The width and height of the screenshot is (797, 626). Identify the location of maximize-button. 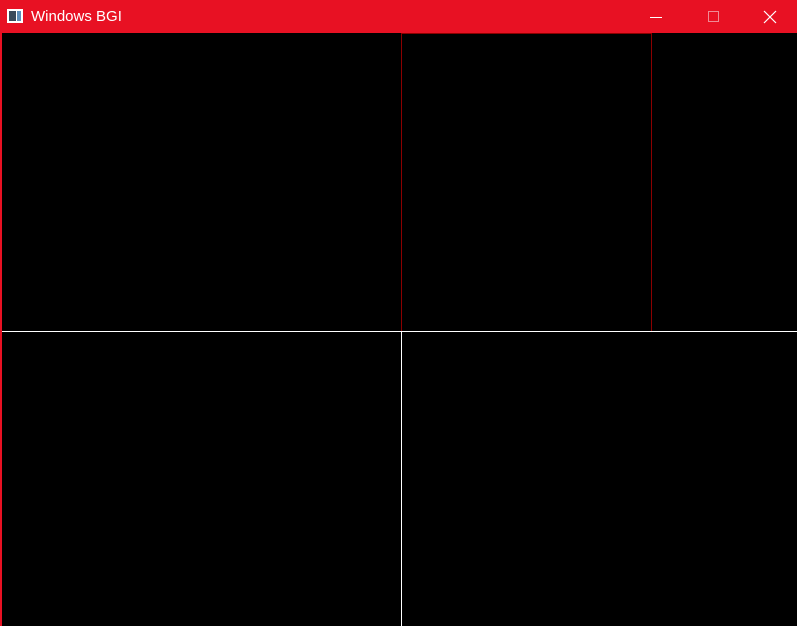
(714, 16).